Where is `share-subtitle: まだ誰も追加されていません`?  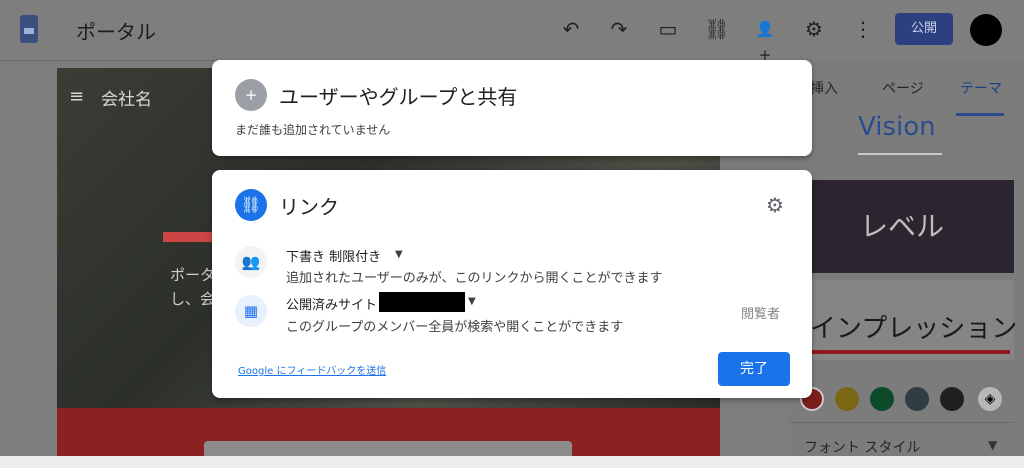 share-subtitle: まだ誰も追加されていません is located at coordinates (313, 130).